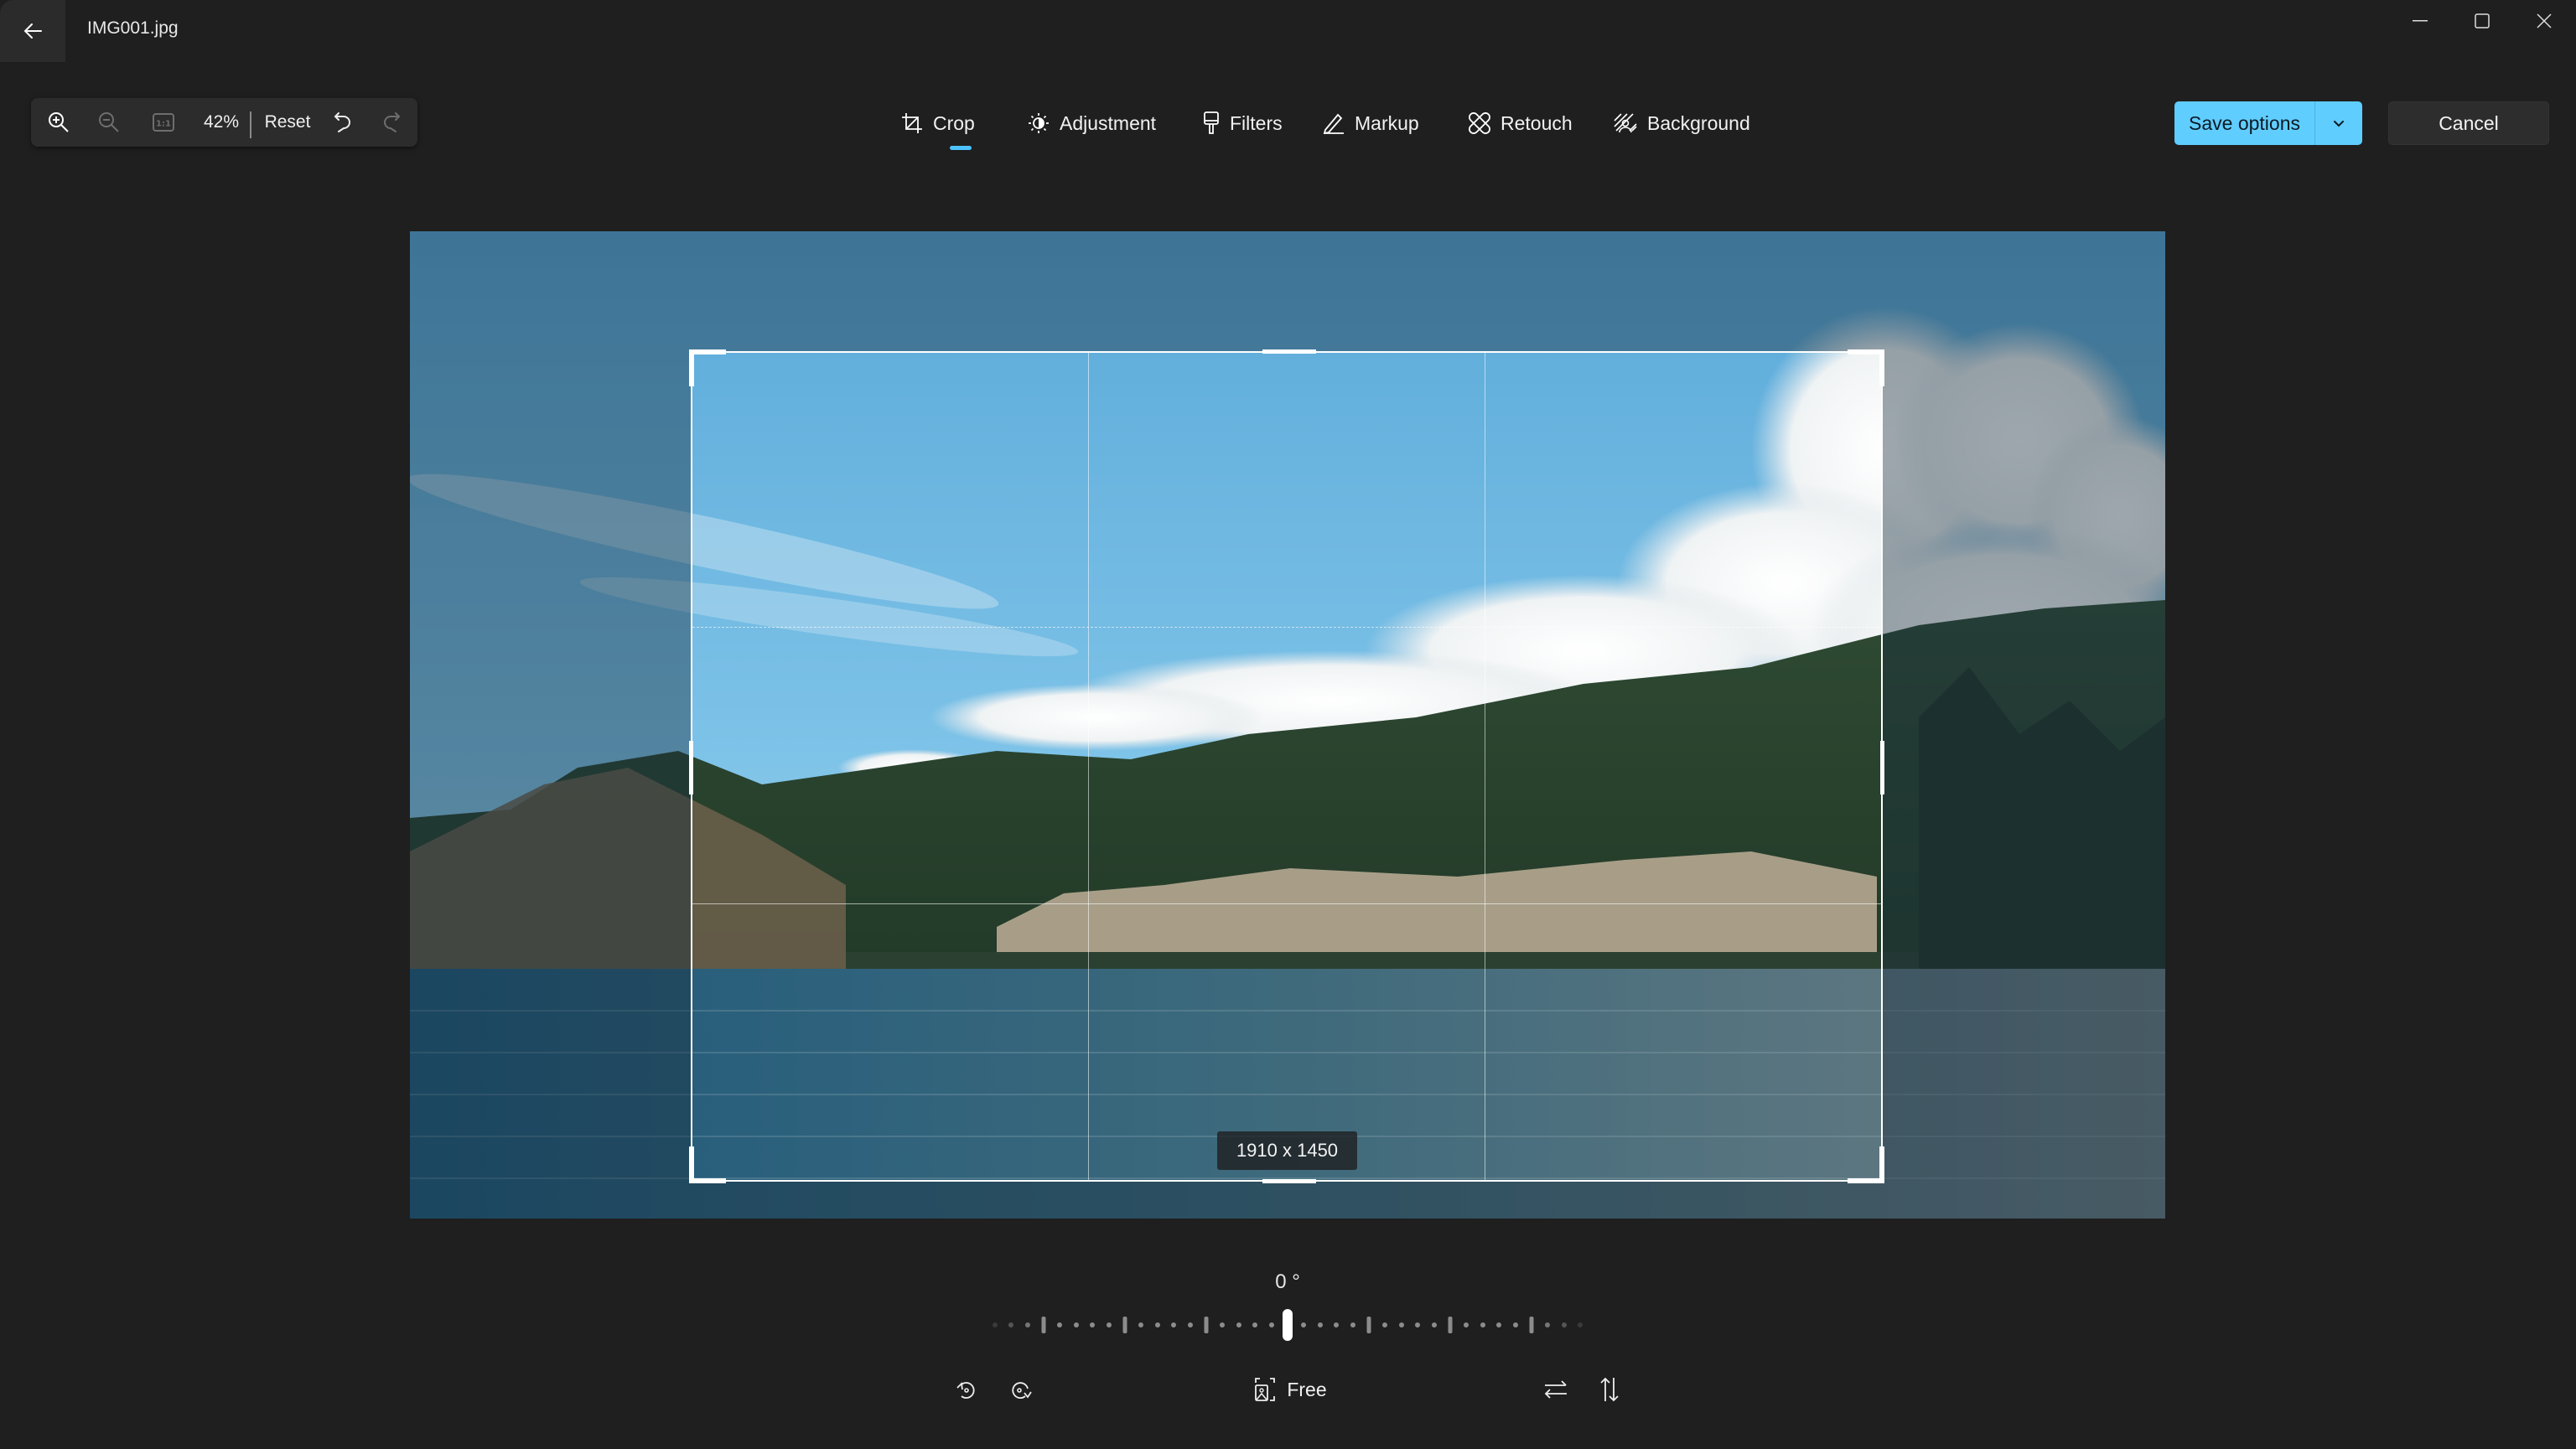 Image resolution: width=2576 pixels, height=1449 pixels. I want to click on crop-icon, so click(912, 123).